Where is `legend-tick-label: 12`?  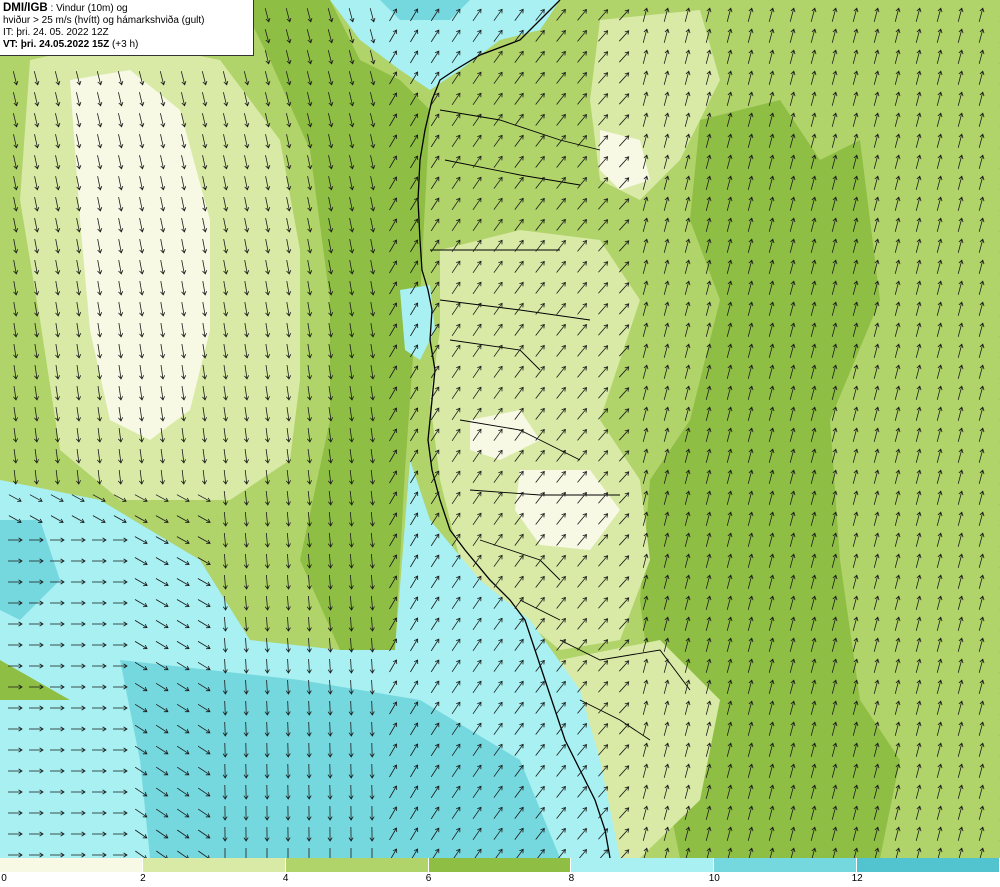 legend-tick-label: 12 is located at coordinates (857, 878).